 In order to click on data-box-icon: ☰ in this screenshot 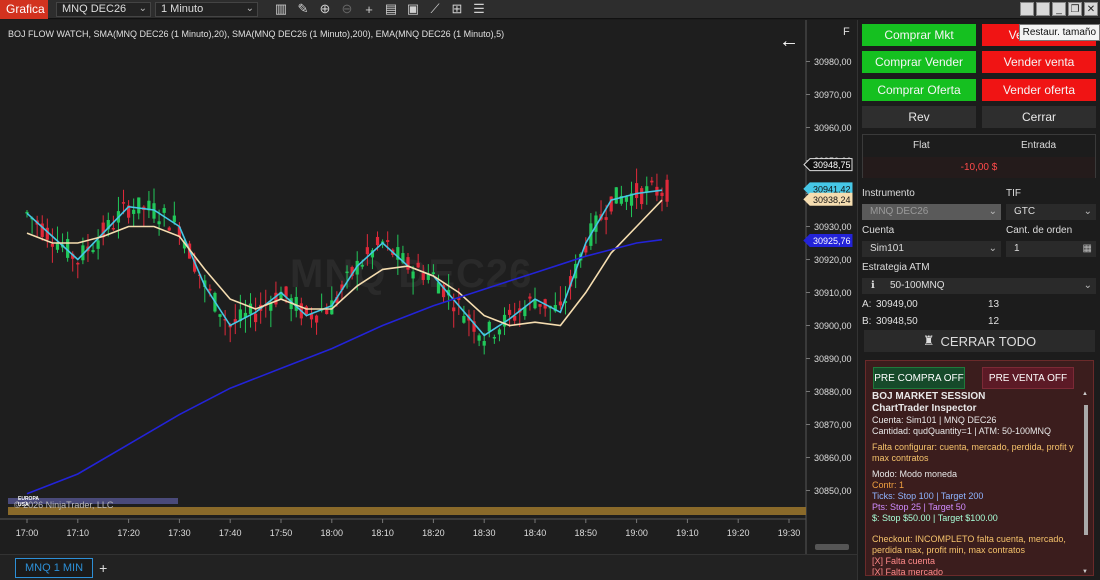, I will do `click(479, 9)`.